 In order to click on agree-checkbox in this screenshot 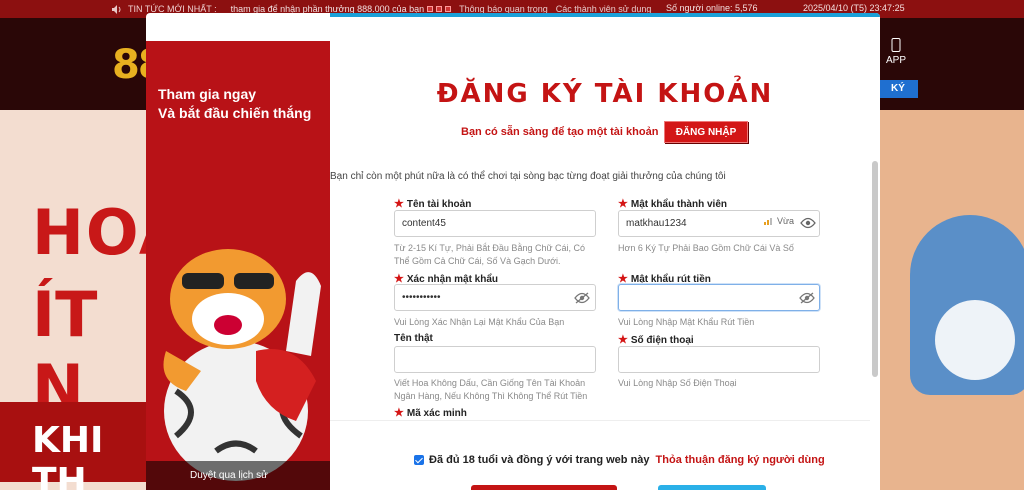, I will do `click(419, 460)`.